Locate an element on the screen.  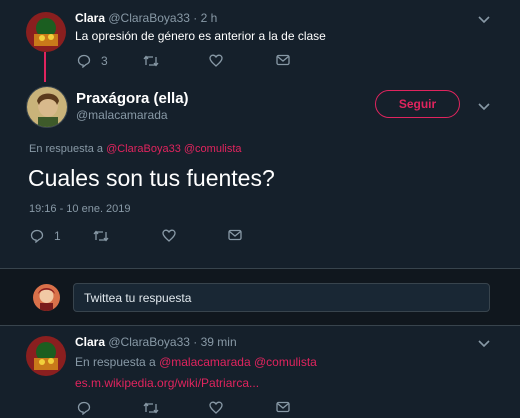
mention-link: @malacamarada is located at coordinates (205, 362).